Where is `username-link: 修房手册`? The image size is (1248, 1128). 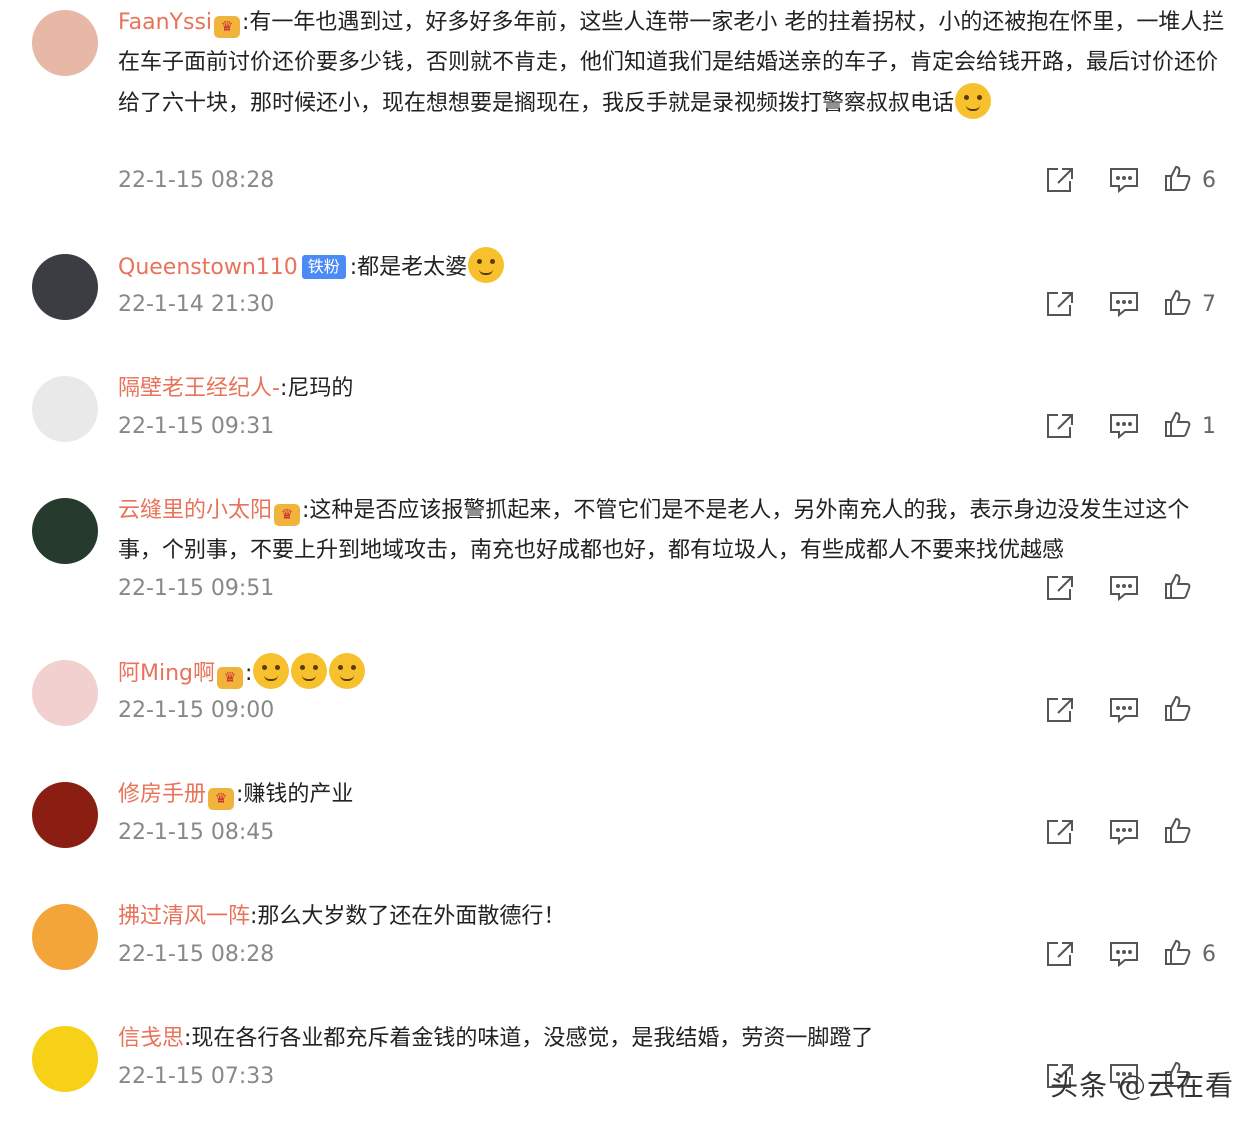 username-link: 修房手册 is located at coordinates (162, 794).